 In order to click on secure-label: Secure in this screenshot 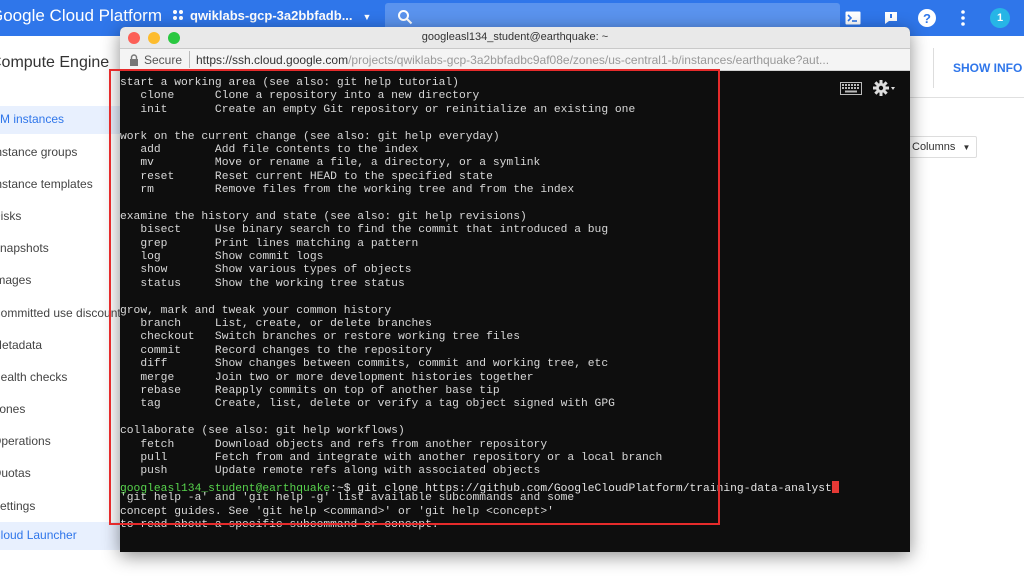, I will do `click(163, 60)`.